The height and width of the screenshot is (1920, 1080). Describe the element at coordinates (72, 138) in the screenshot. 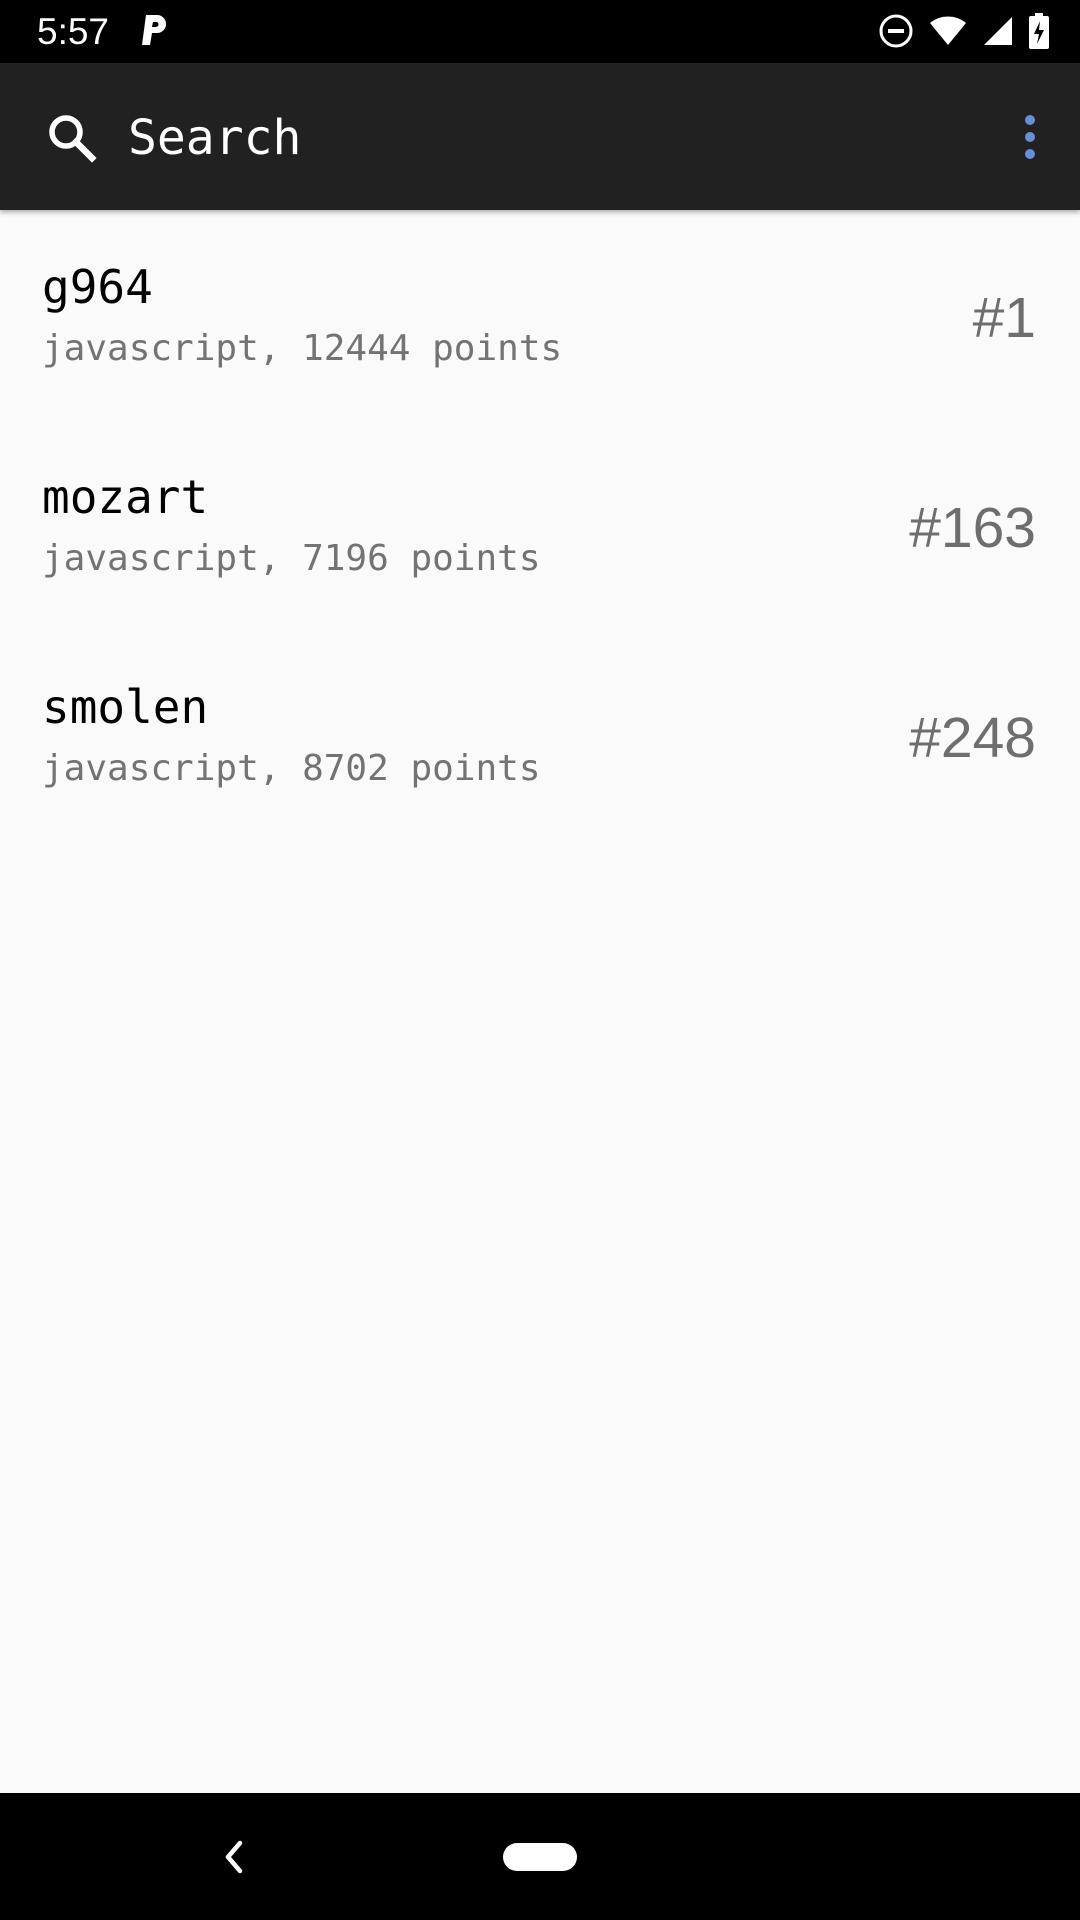

I see `search-icon` at that location.